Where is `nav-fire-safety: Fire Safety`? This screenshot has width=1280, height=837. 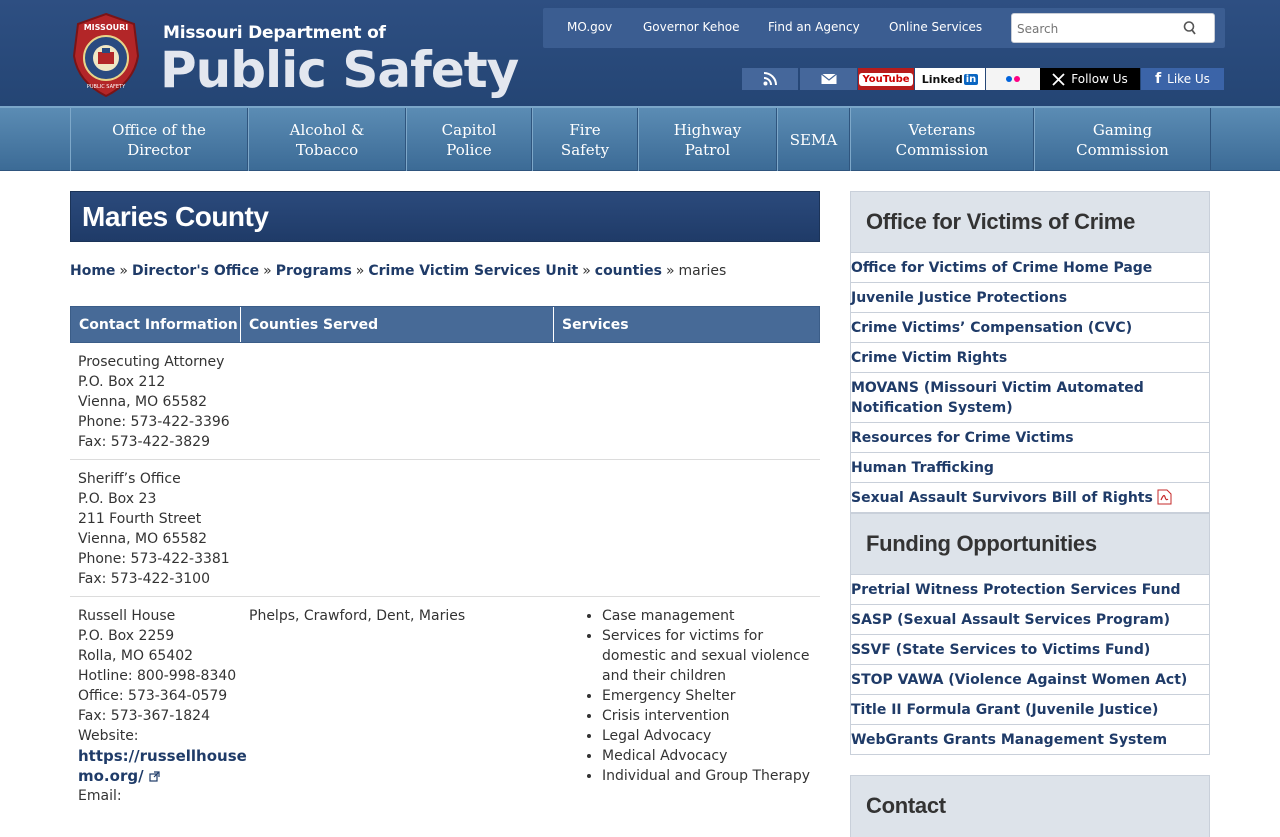
nav-fire-safety: Fire Safety is located at coordinates (585, 139).